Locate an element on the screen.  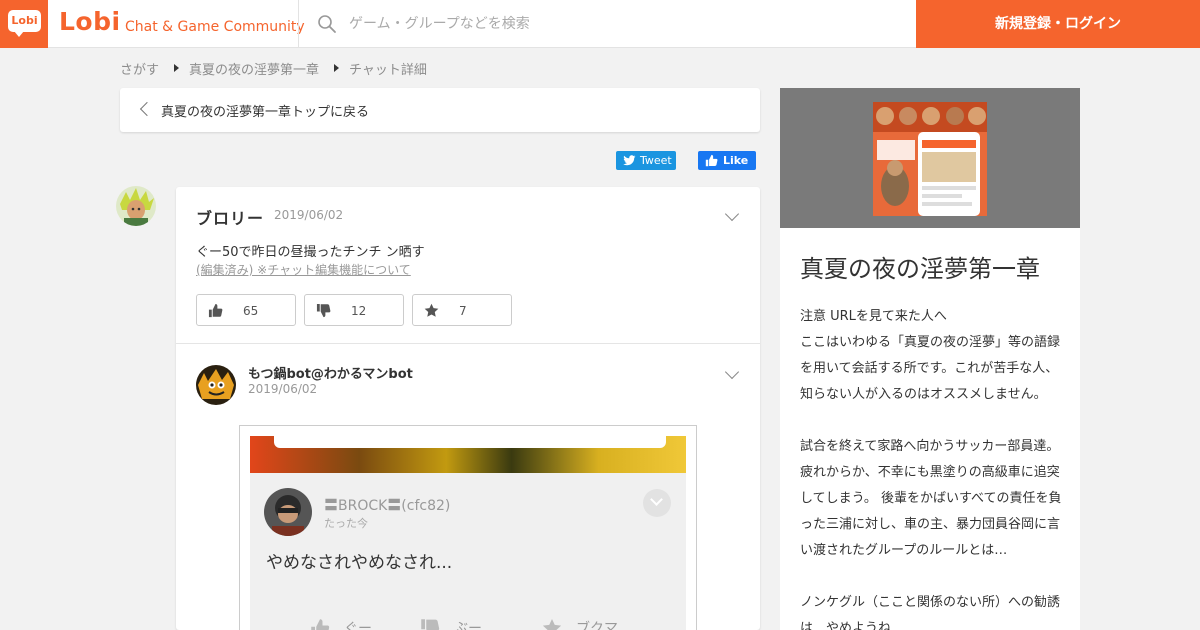
back-to-group-link: 真夏の夜の淫夢第一章トップに戻る is located at coordinates (440, 110).